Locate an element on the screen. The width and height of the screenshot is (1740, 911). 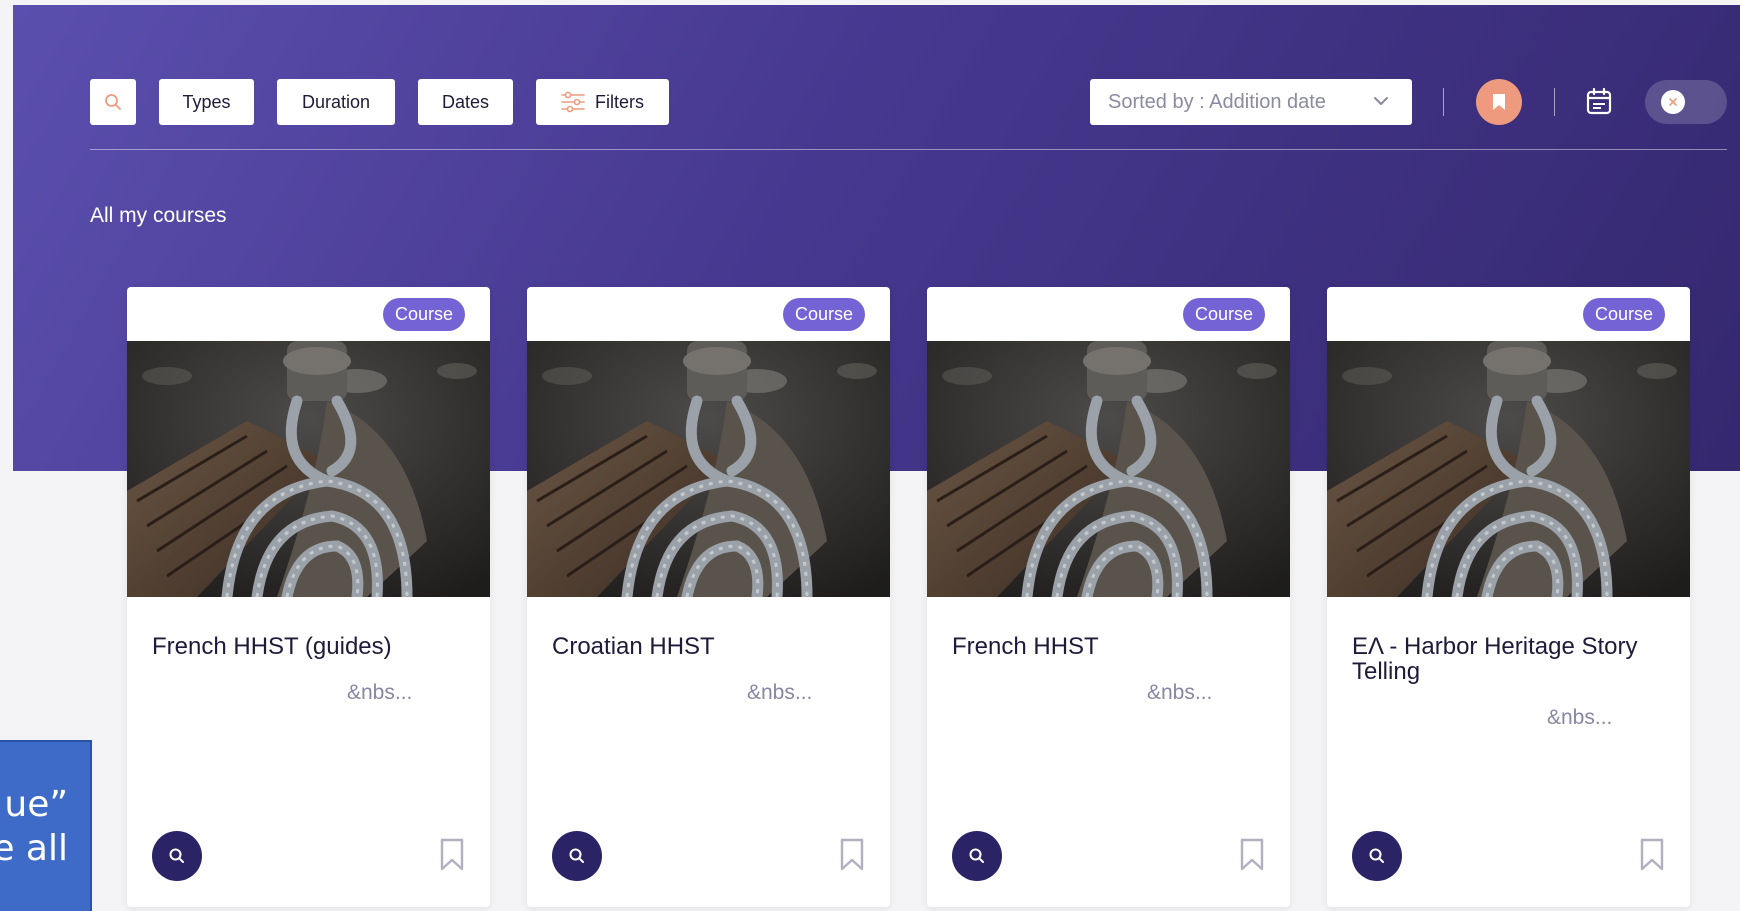
course-title: Croatian HHST is located at coordinates (712, 646).